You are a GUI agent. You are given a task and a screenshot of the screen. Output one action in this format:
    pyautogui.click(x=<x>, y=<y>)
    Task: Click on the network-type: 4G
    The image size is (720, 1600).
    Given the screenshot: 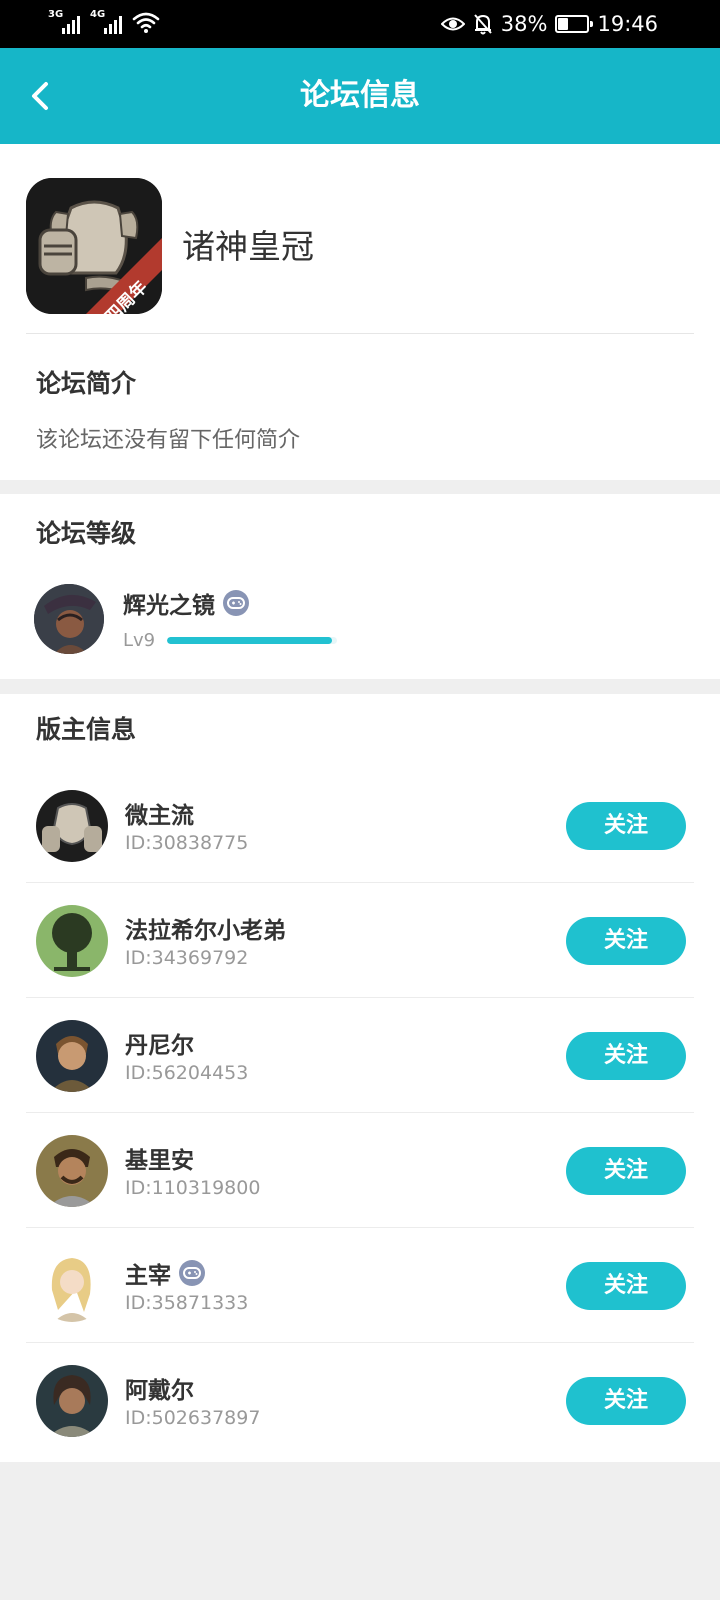 What is the action you would take?
    pyautogui.click(x=98, y=14)
    